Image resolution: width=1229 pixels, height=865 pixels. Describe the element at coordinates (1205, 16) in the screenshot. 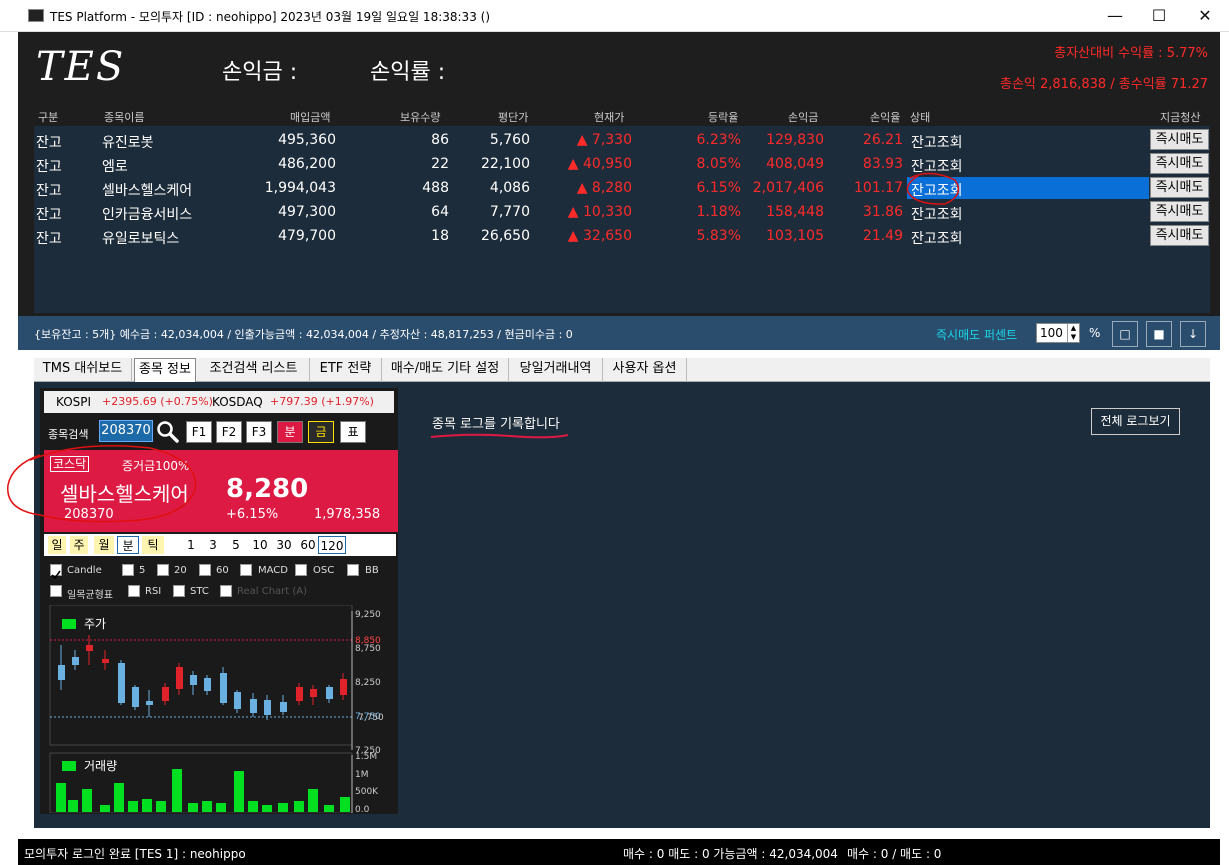

I see `close-button: ✕` at that location.